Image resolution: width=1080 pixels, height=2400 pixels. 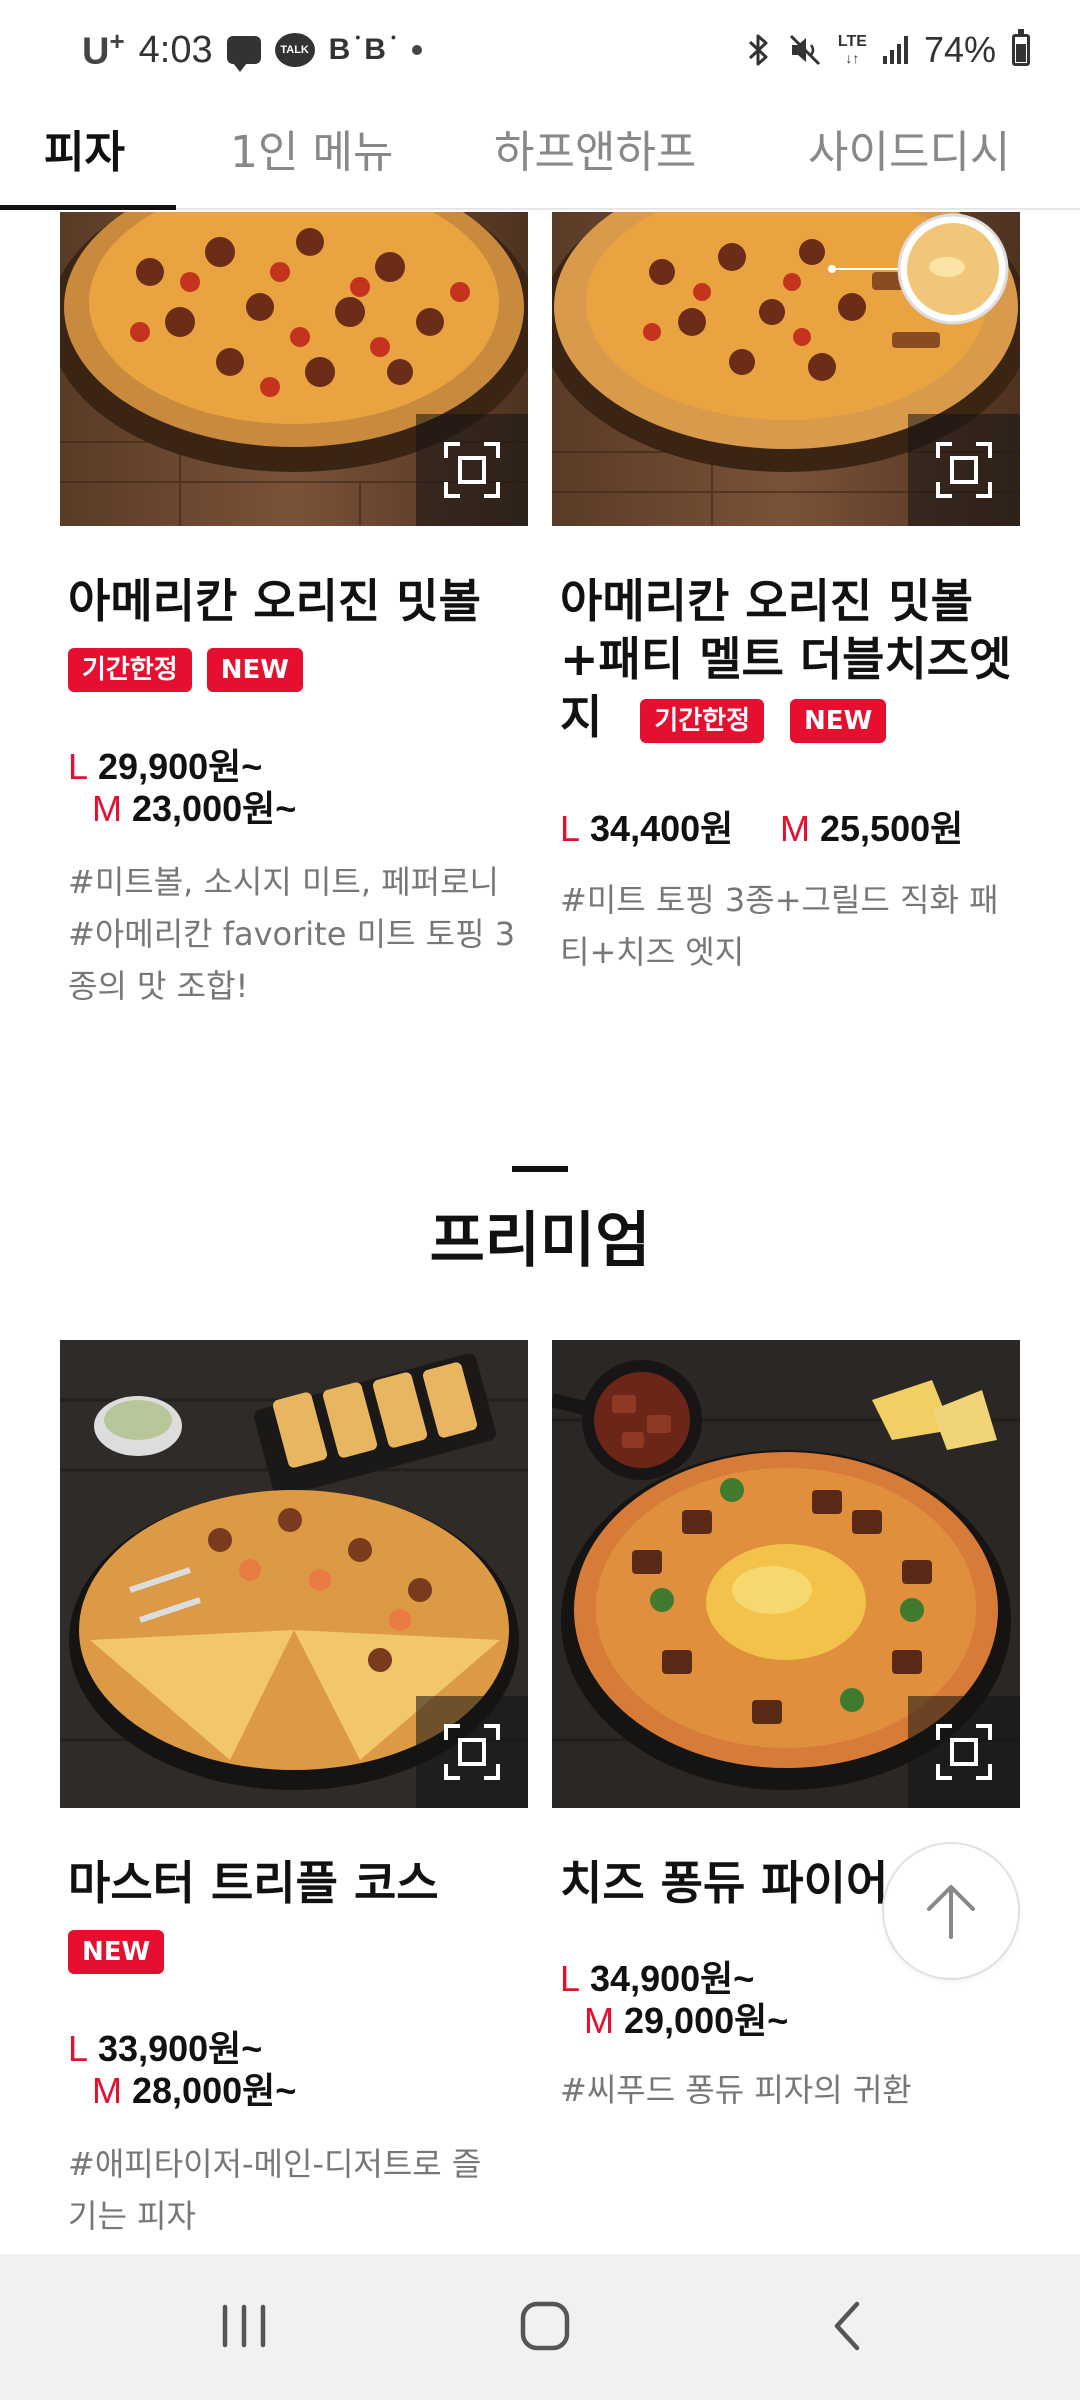 I want to click on message-icon, so click(x=243, y=54).